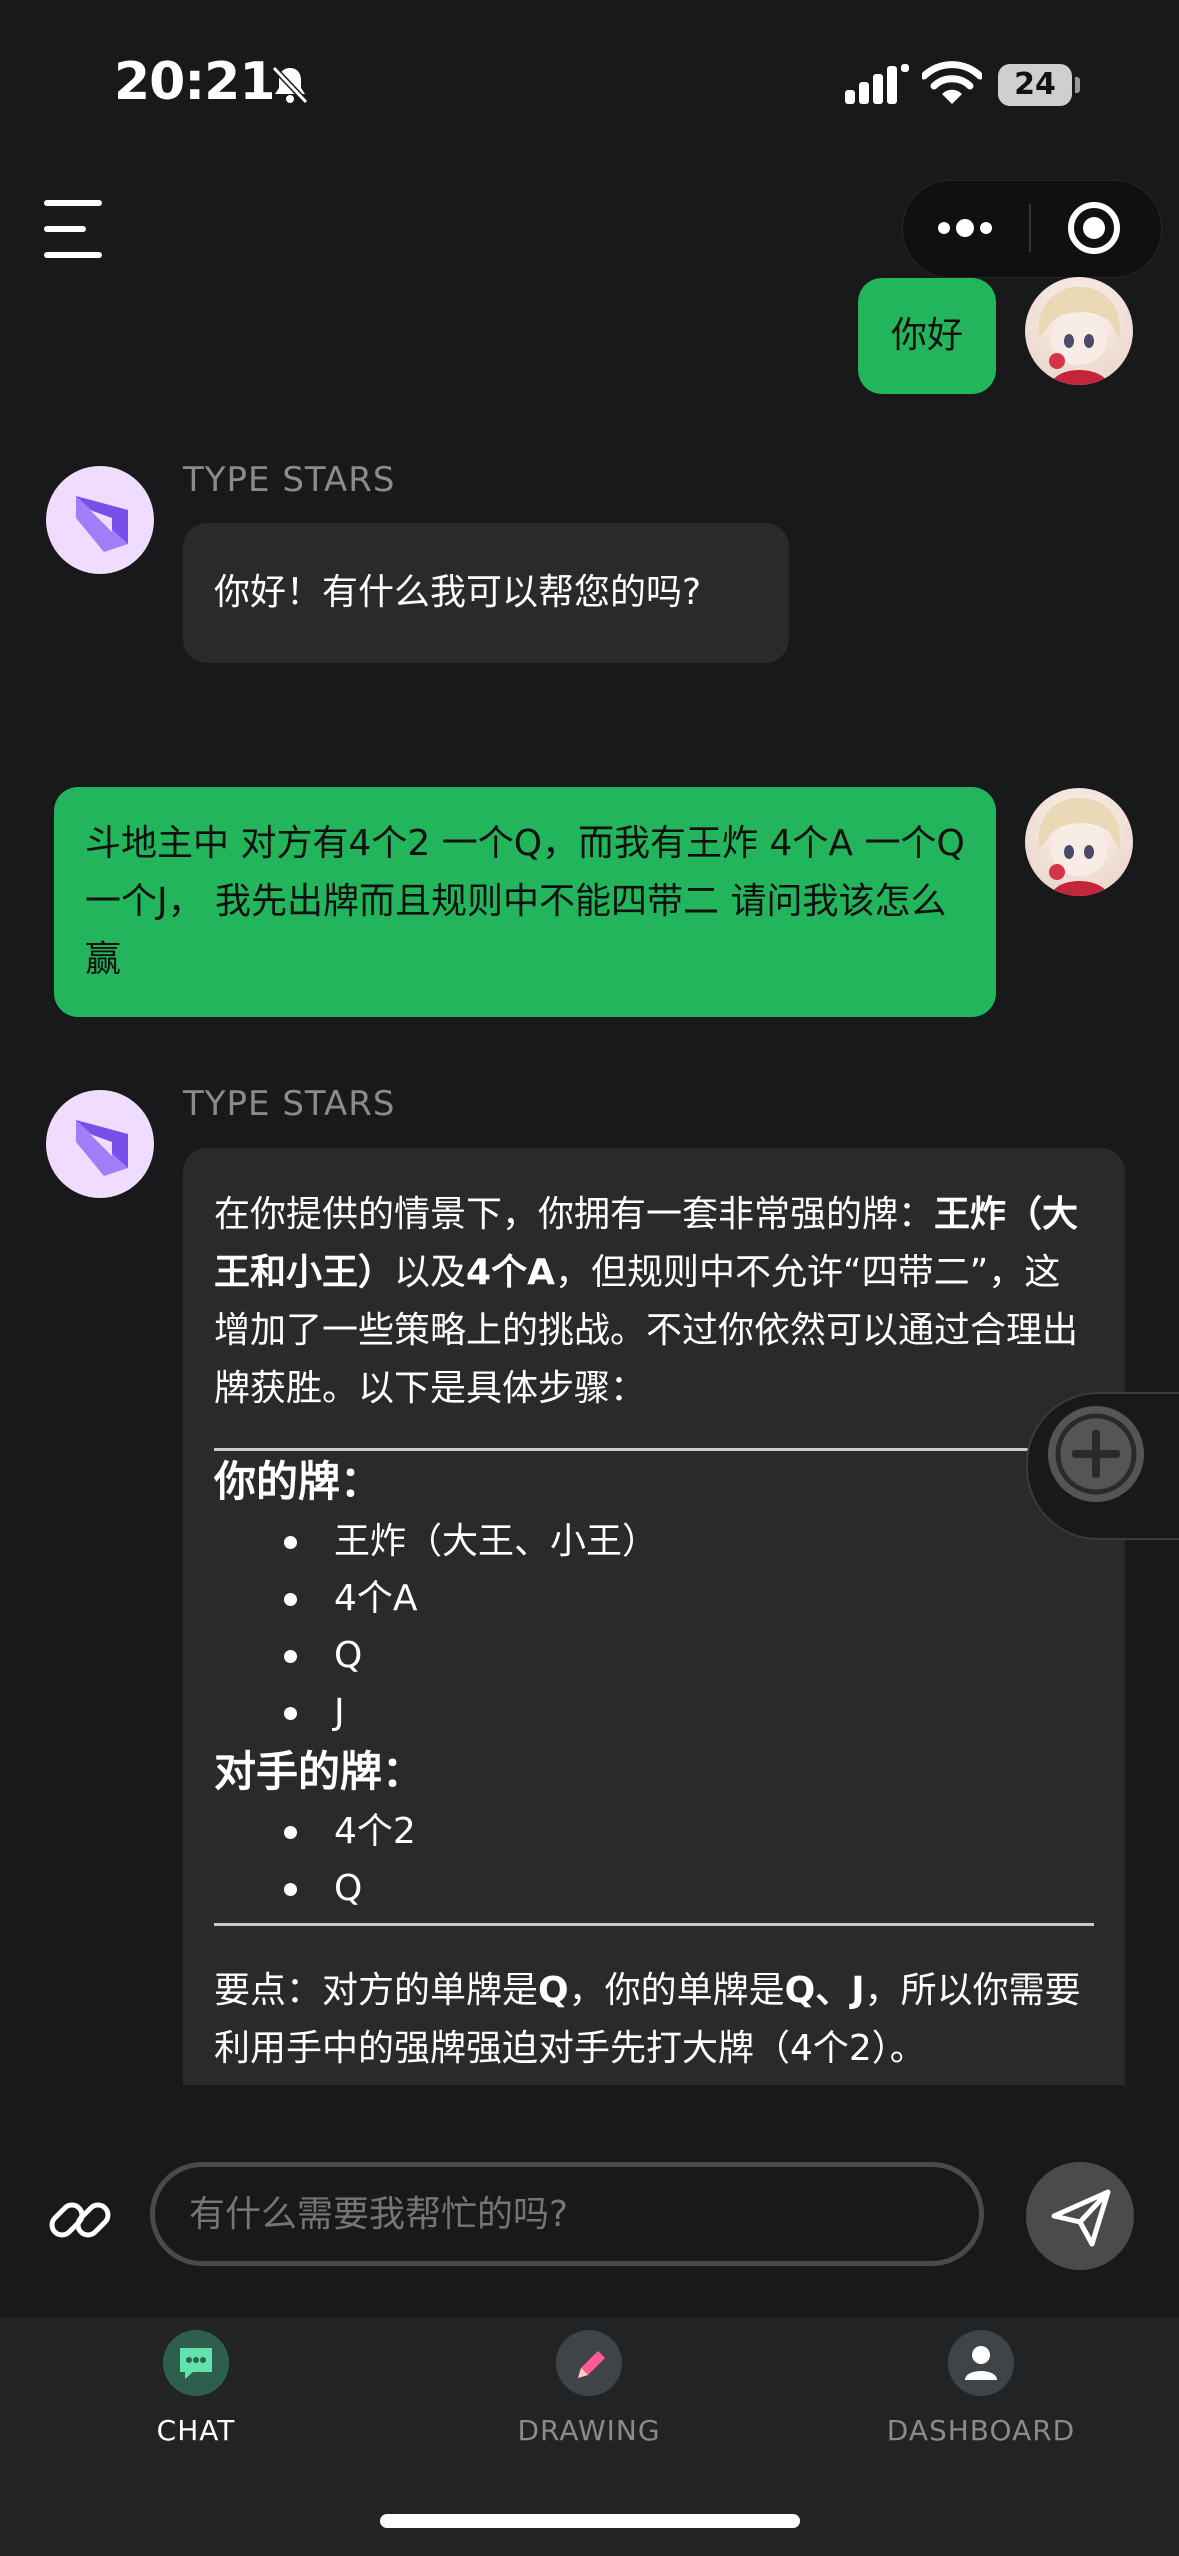 This screenshot has height=2556, width=1179. I want to click on hamburger-menu-icon, so click(76, 230).